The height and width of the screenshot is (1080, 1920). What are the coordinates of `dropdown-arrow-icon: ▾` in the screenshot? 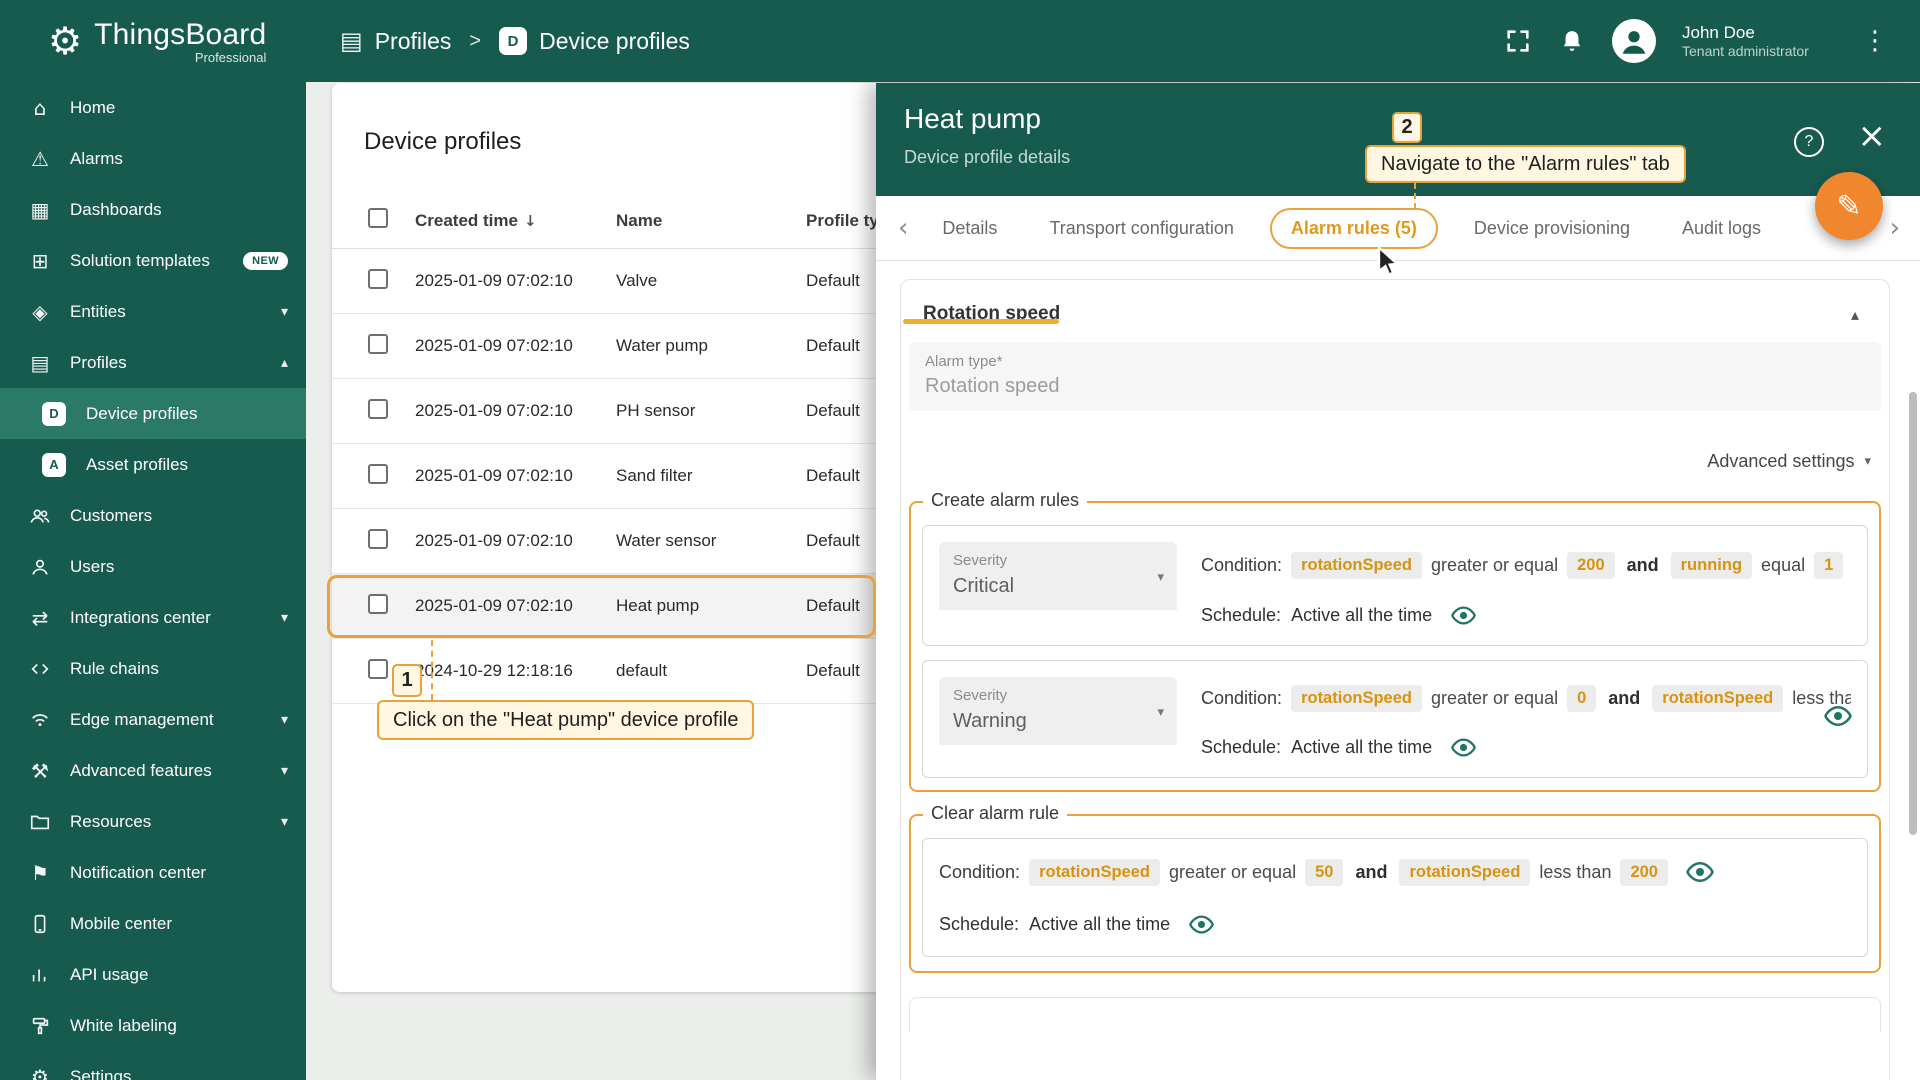 It's located at (1160, 712).